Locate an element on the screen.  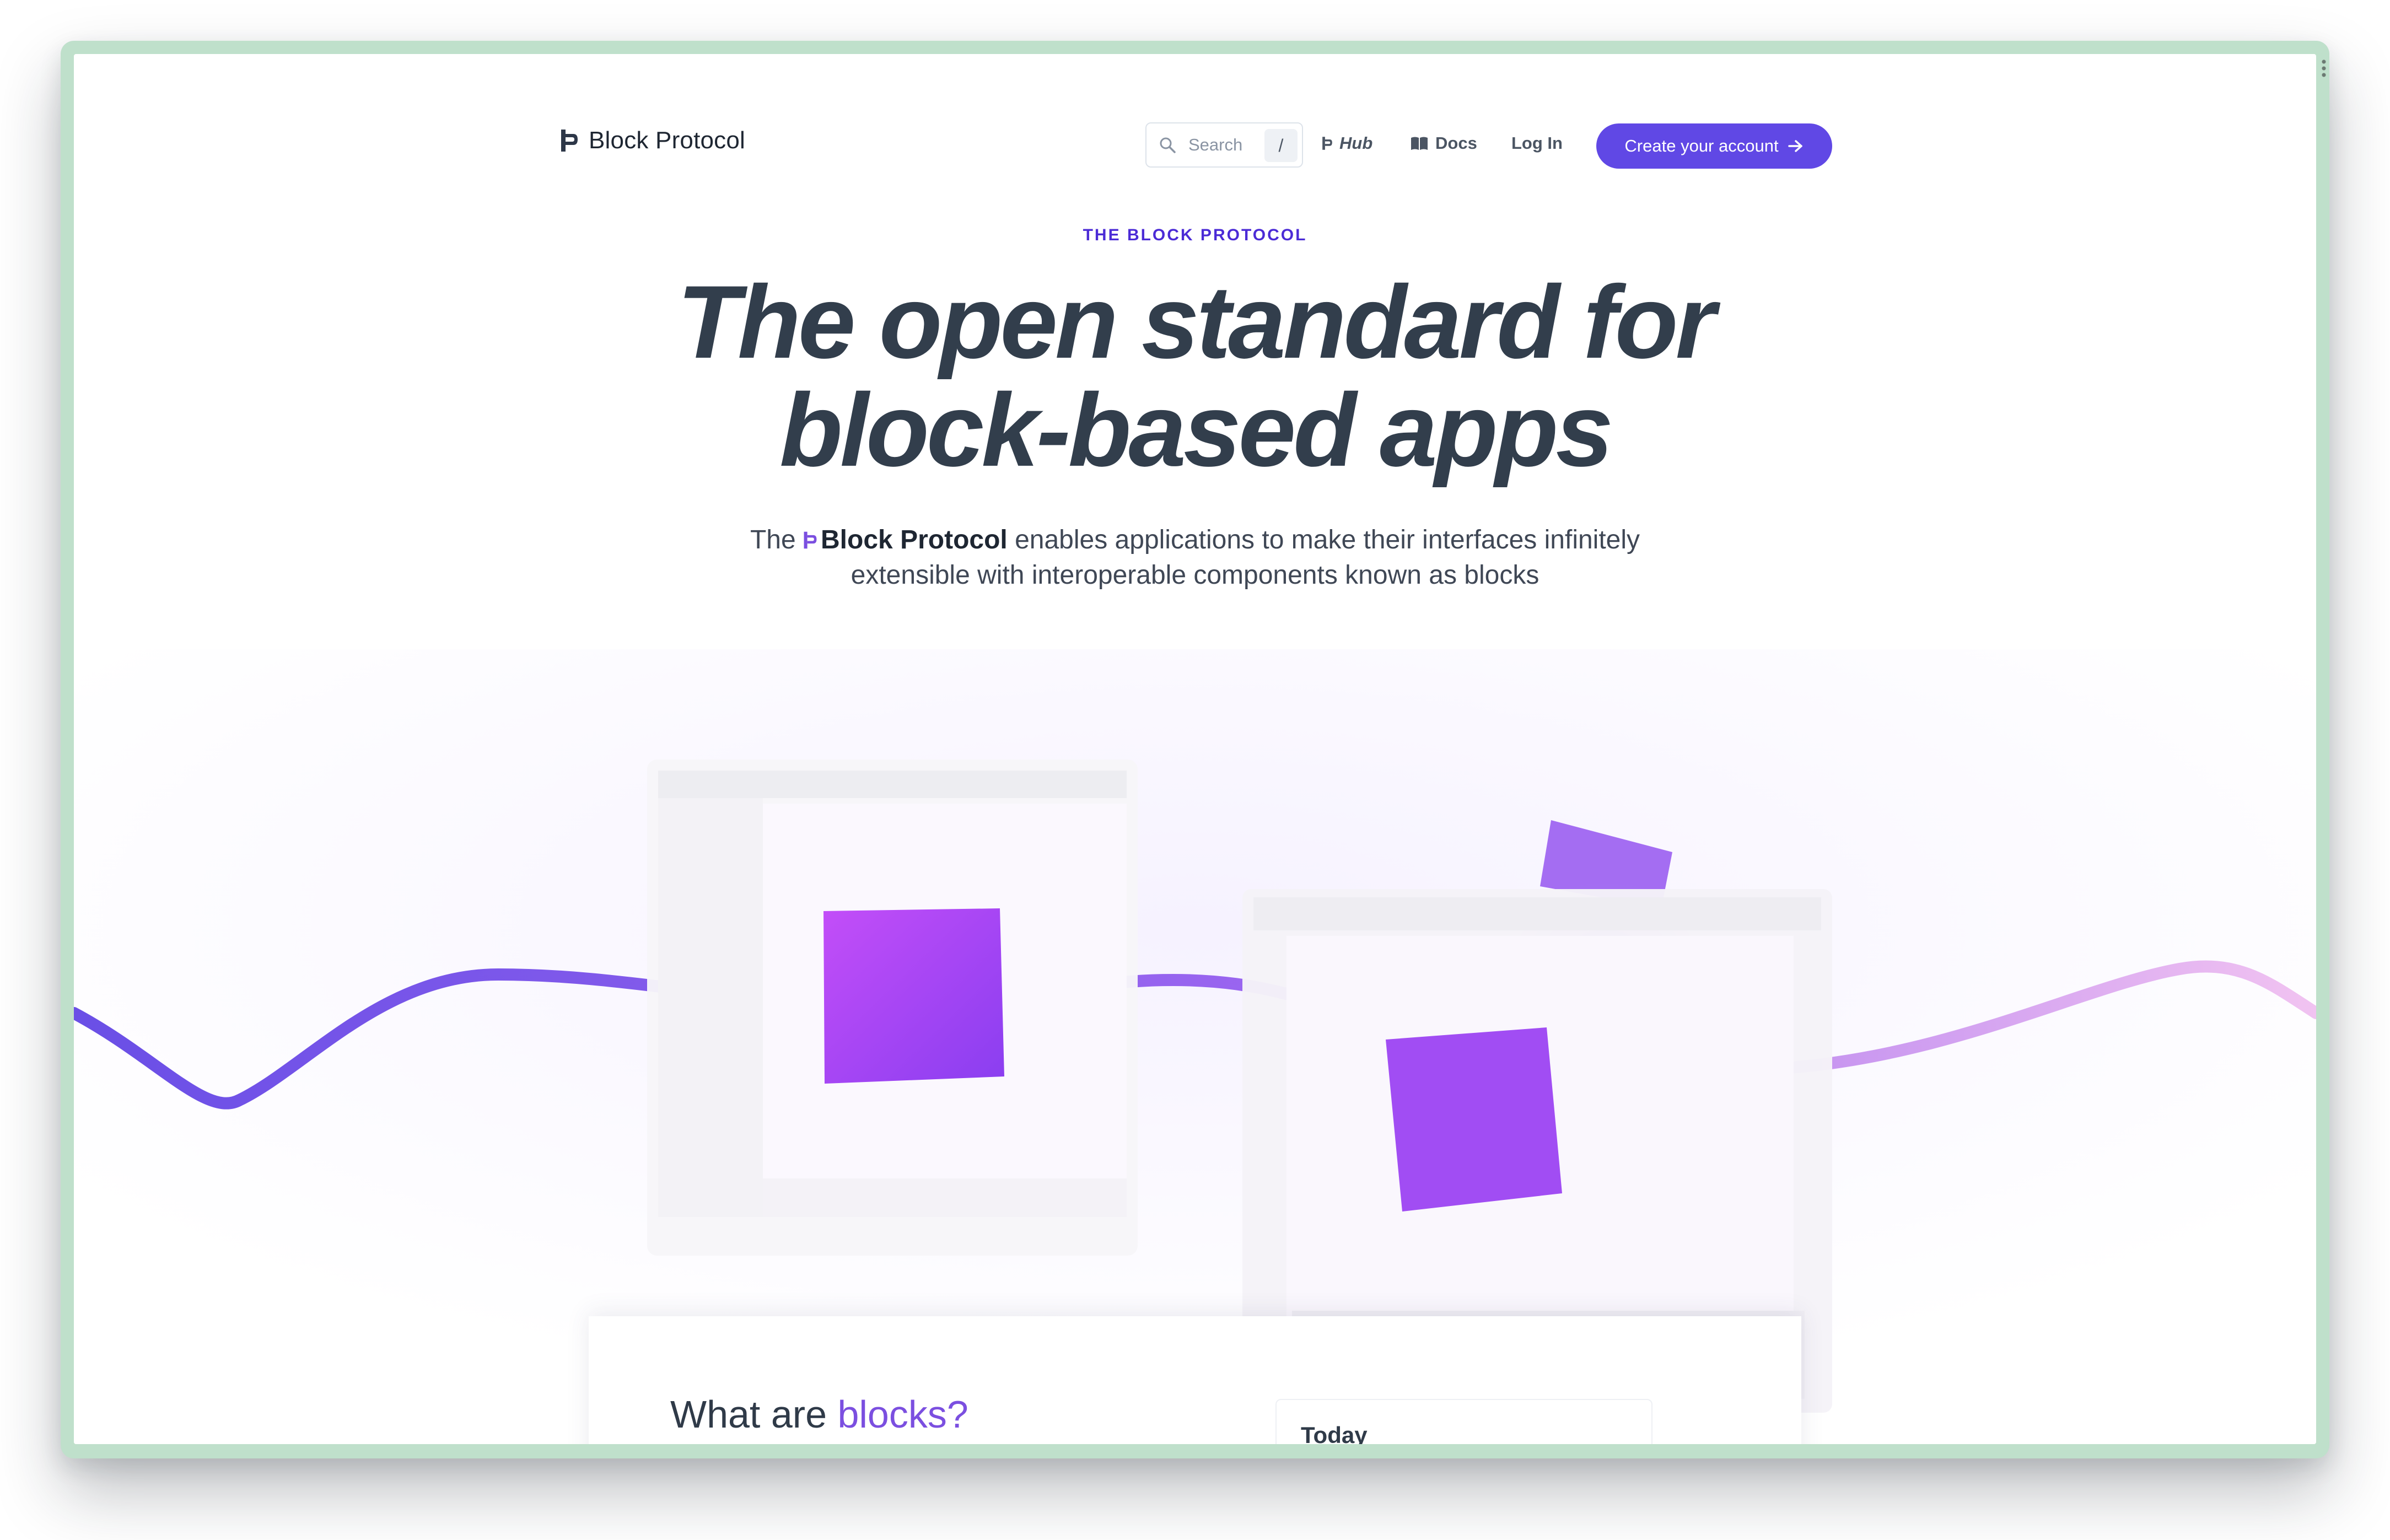
nav-login-label: Log In is located at coordinates (1537, 143).